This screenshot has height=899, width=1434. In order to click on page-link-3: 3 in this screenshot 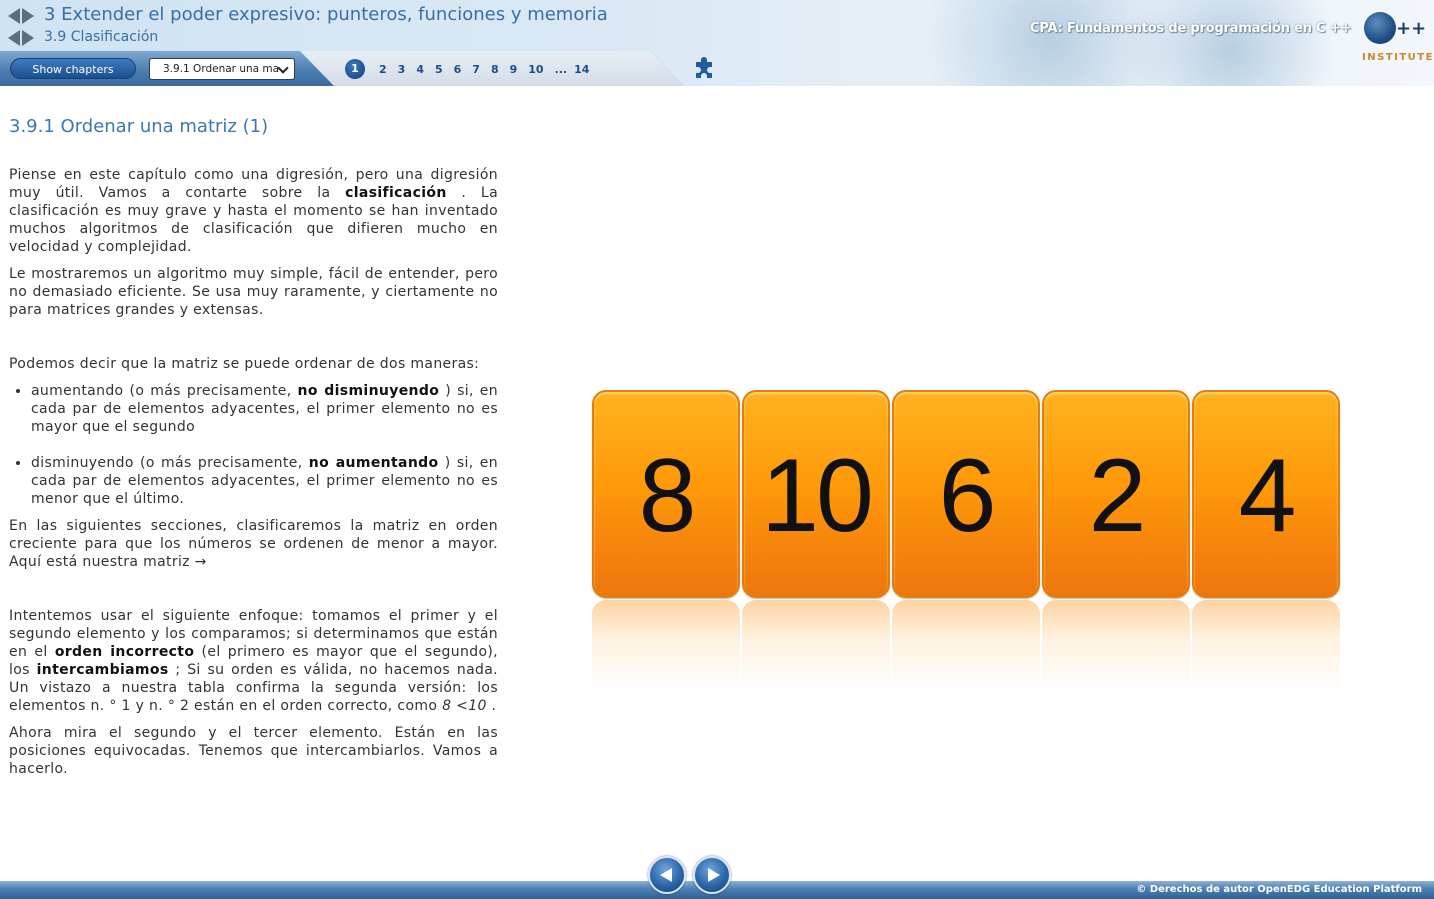, I will do `click(402, 69)`.